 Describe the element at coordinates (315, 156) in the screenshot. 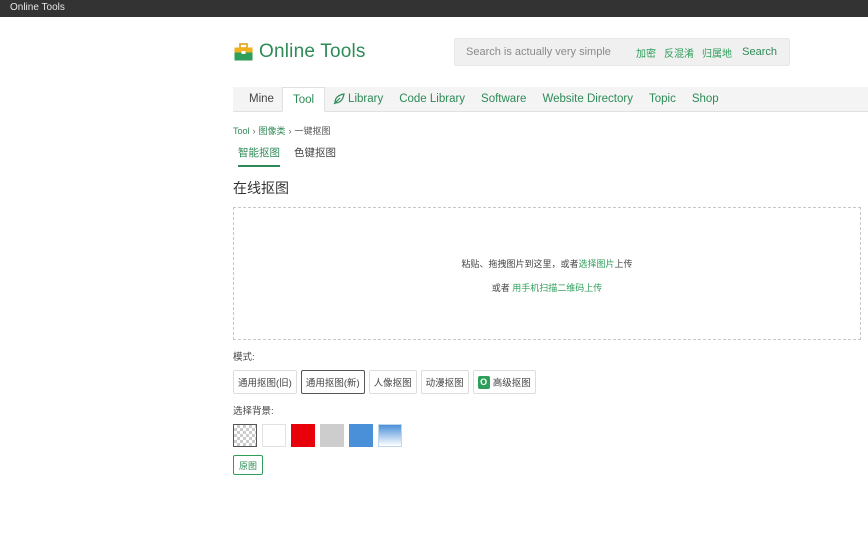

I see `tab-chroma-key-cutout: 色键抠图` at that location.